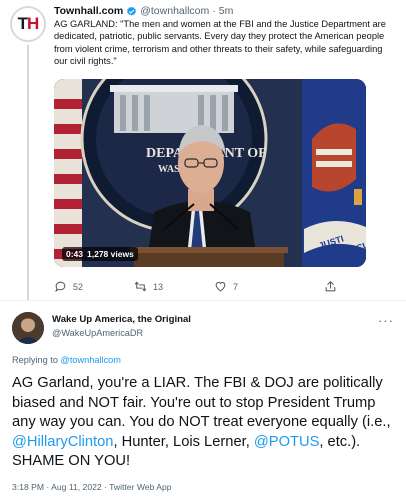 The height and width of the screenshot is (500, 406). What do you see at coordinates (121, 319) in the screenshot?
I see `reply-author-name: Wake Up America, the Original` at bounding box center [121, 319].